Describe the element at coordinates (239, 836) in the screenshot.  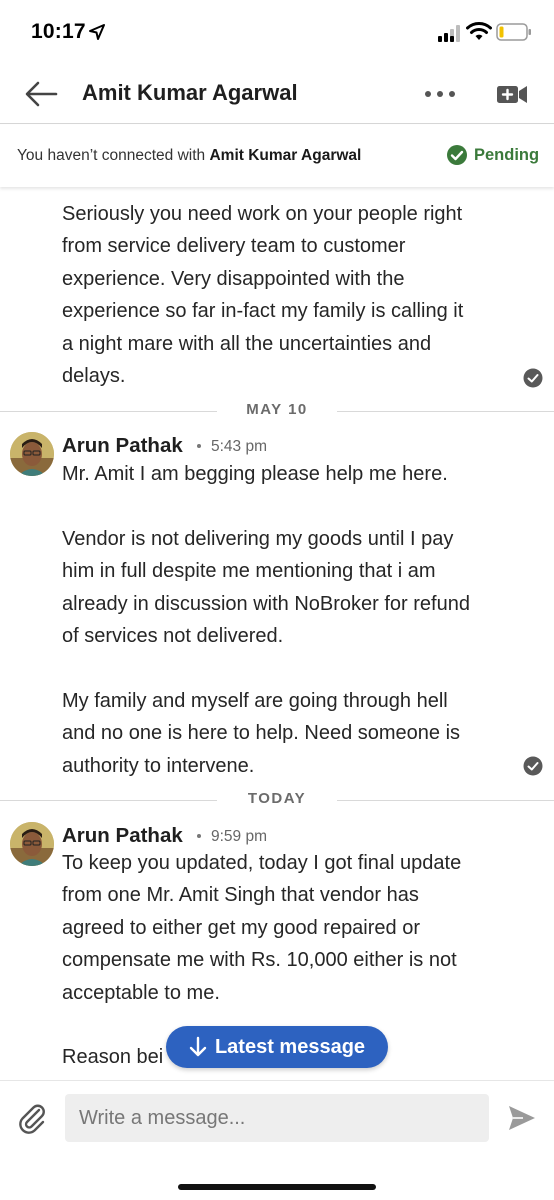
I see `message-time: 9:59 pm` at that location.